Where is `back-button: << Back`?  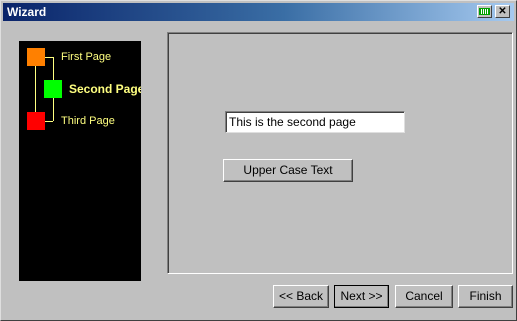
back-button: << Back is located at coordinates (301, 296).